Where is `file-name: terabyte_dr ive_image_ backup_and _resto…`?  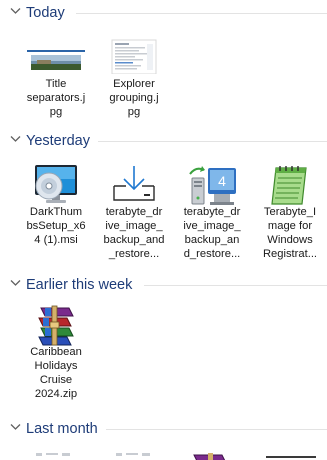 file-name: terabyte_dr ive_image_ backup_and _resto… is located at coordinates (134, 233).